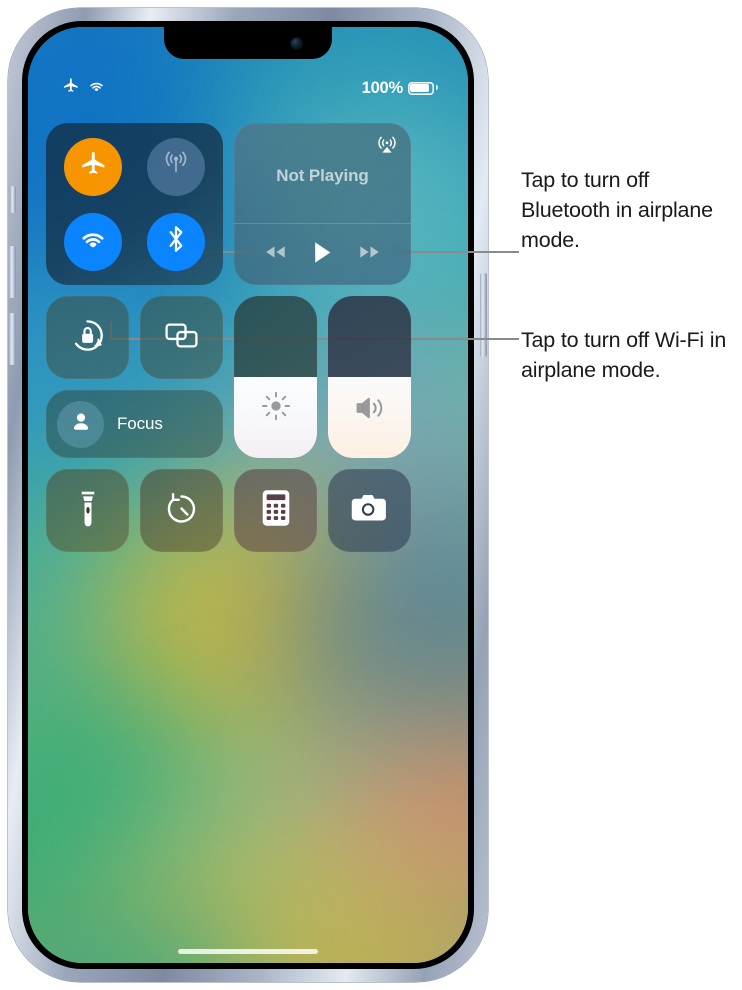 The width and height of the screenshot is (742, 990). I want to click on screen-mirroring-button, so click(181, 337).